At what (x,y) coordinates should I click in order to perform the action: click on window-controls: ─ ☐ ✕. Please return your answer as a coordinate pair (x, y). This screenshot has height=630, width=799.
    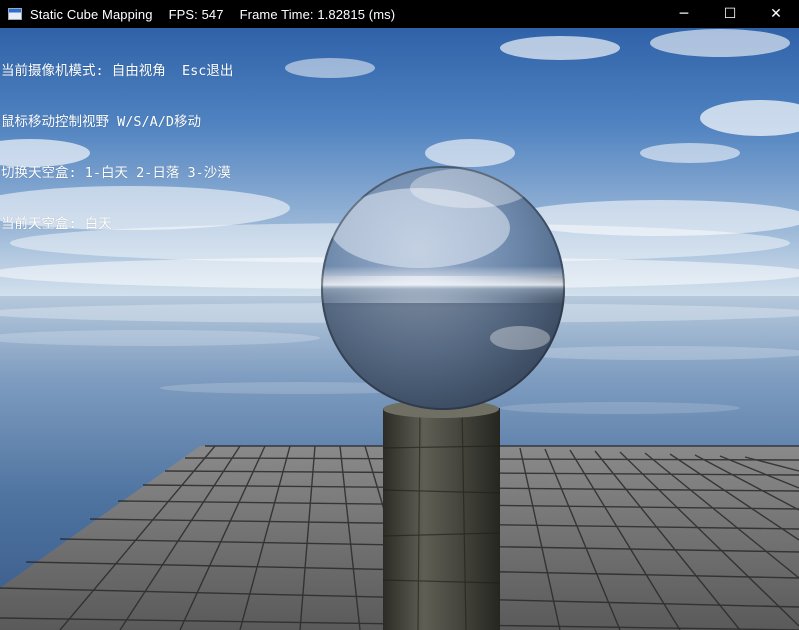
    Looking at the image, I should click on (730, 14).